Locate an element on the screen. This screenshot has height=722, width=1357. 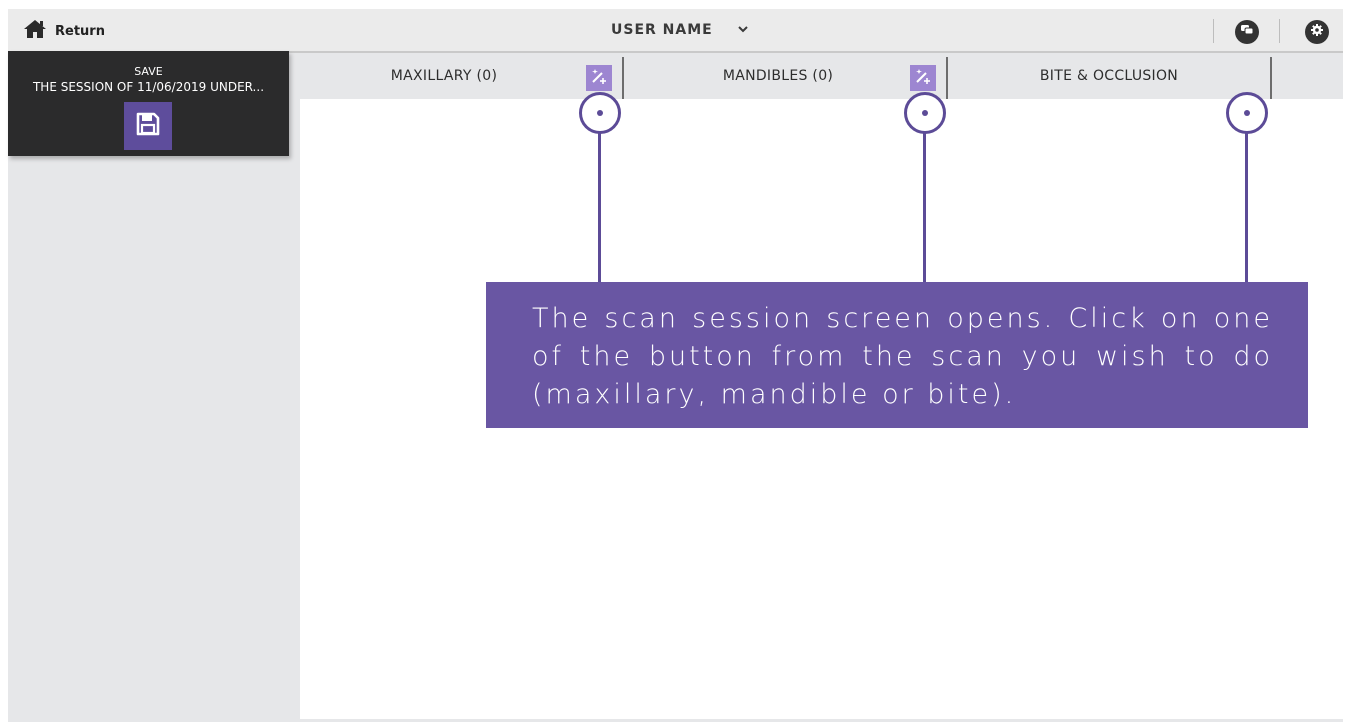
chat-icon is located at coordinates (1247, 32).